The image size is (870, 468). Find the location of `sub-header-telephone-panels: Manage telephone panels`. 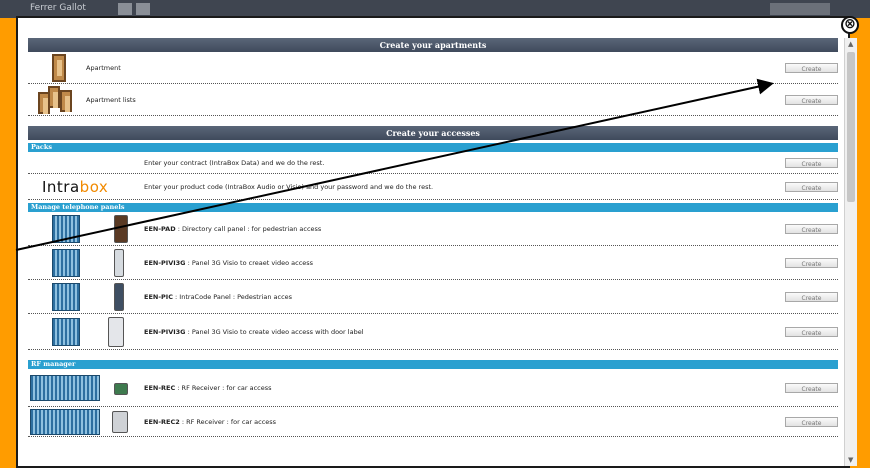

sub-header-telephone-panels: Manage telephone panels is located at coordinates (433, 207).